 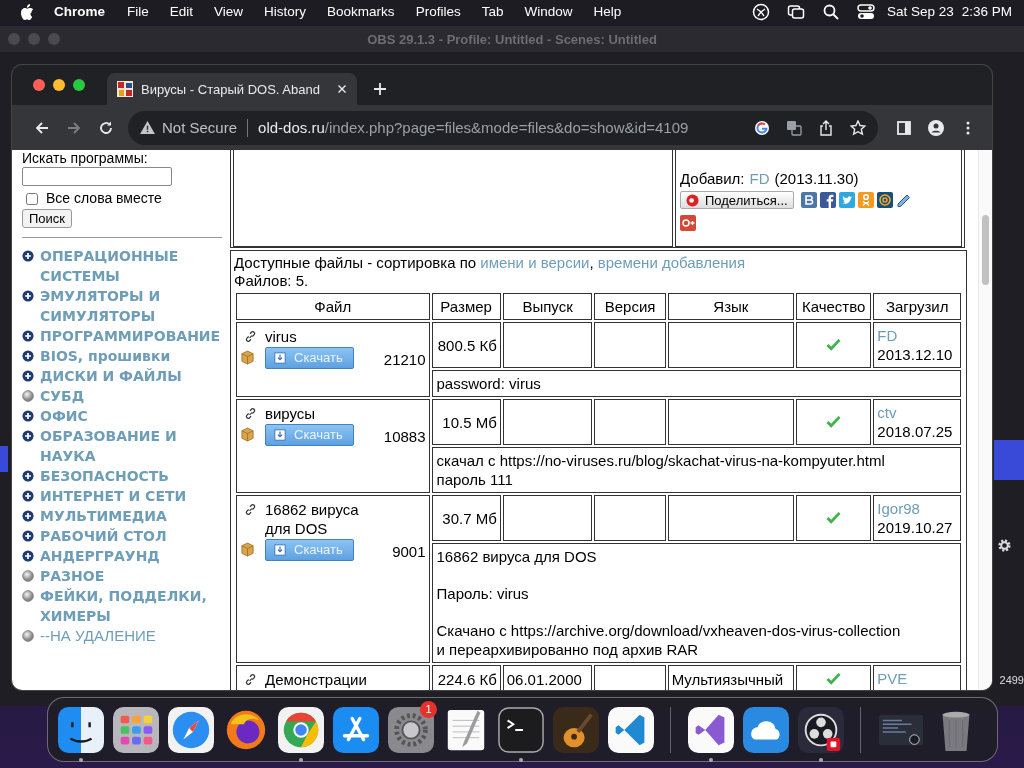 What do you see at coordinates (759, 179) in the screenshot?
I see `user-link: FD` at bounding box center [759, 179].